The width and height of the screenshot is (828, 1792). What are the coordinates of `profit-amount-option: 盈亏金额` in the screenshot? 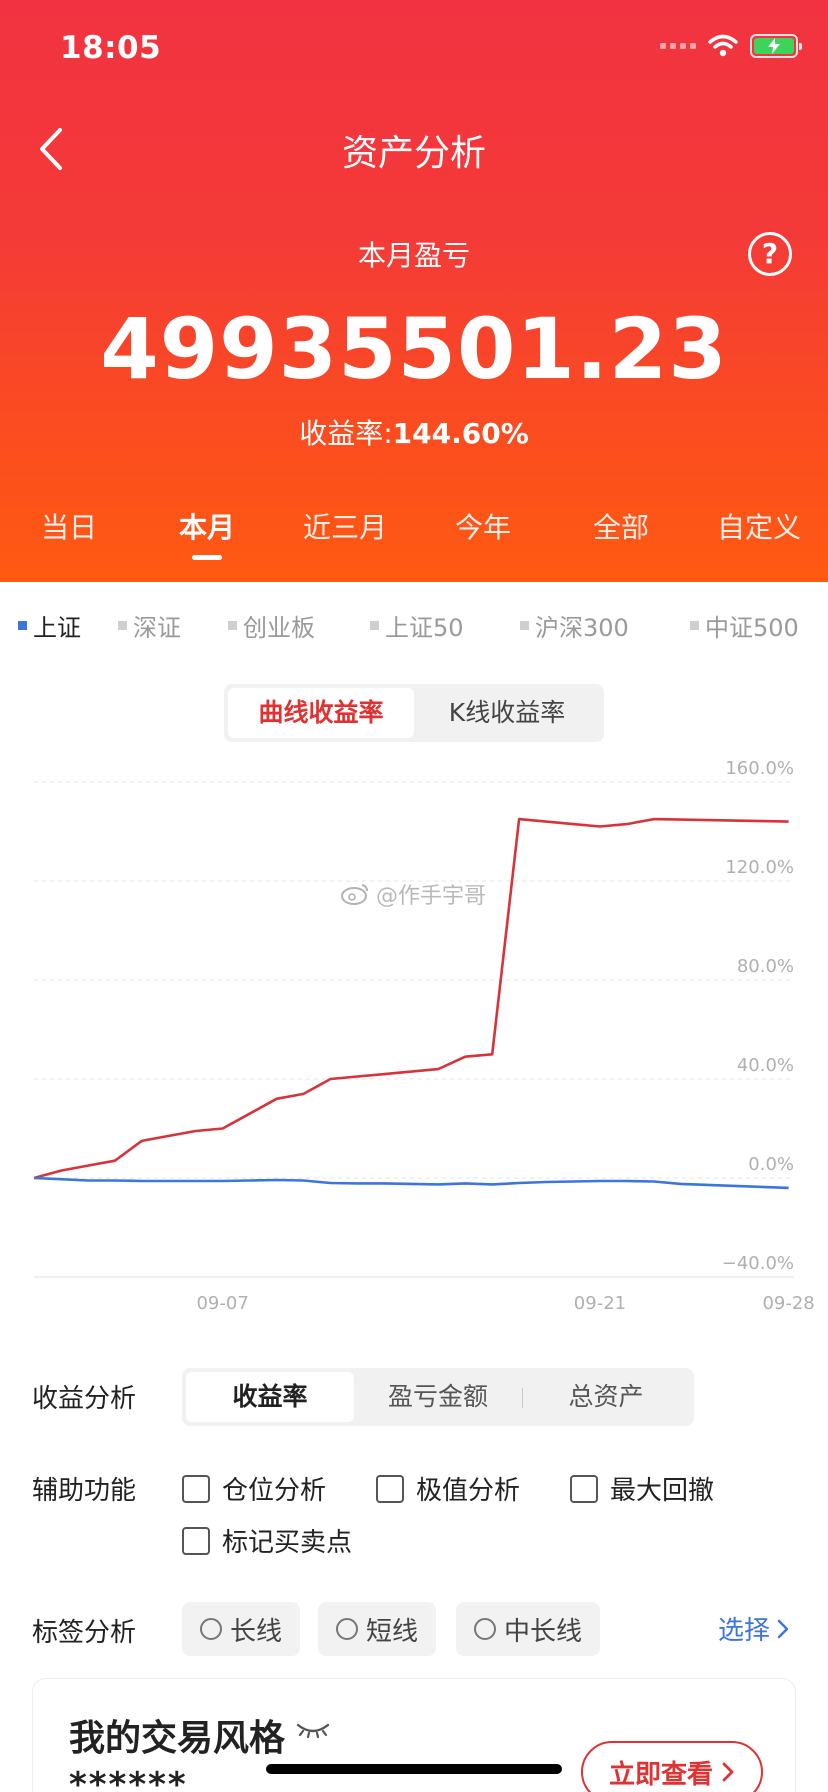 It's located at (438, 1397).